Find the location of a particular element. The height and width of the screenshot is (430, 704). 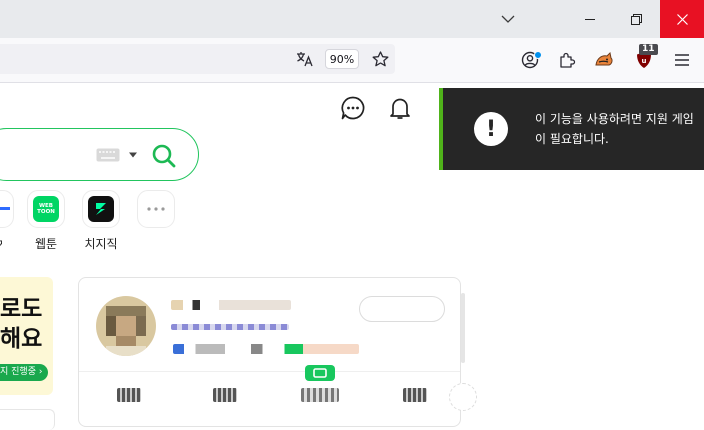

restore-icon is located at coordinates (636, 19).